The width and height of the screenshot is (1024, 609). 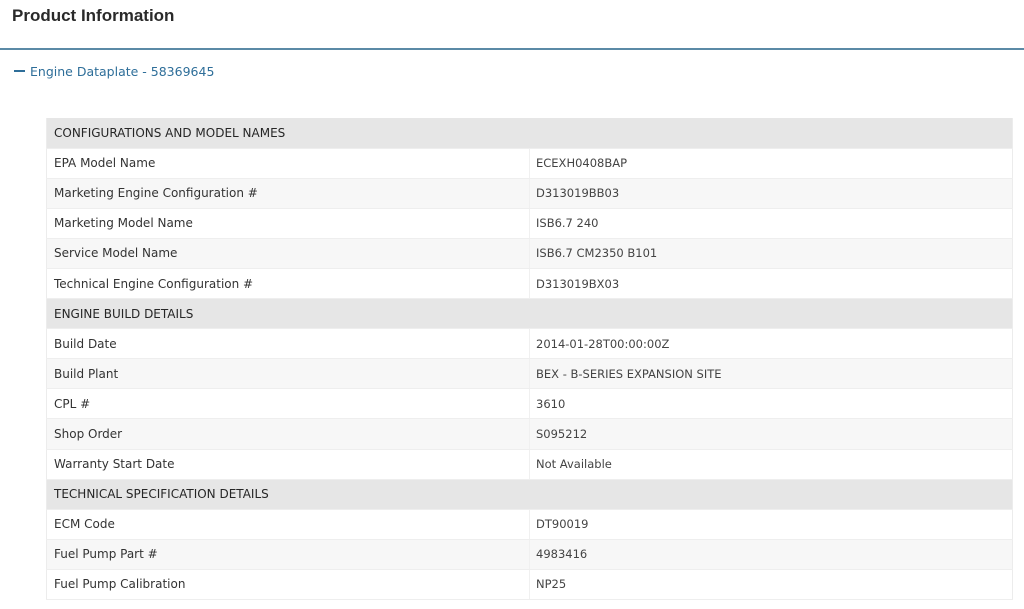 I want to click on table-row: Build Date 2014-01-28T00:00:00Z, so click(x=529, y=344).